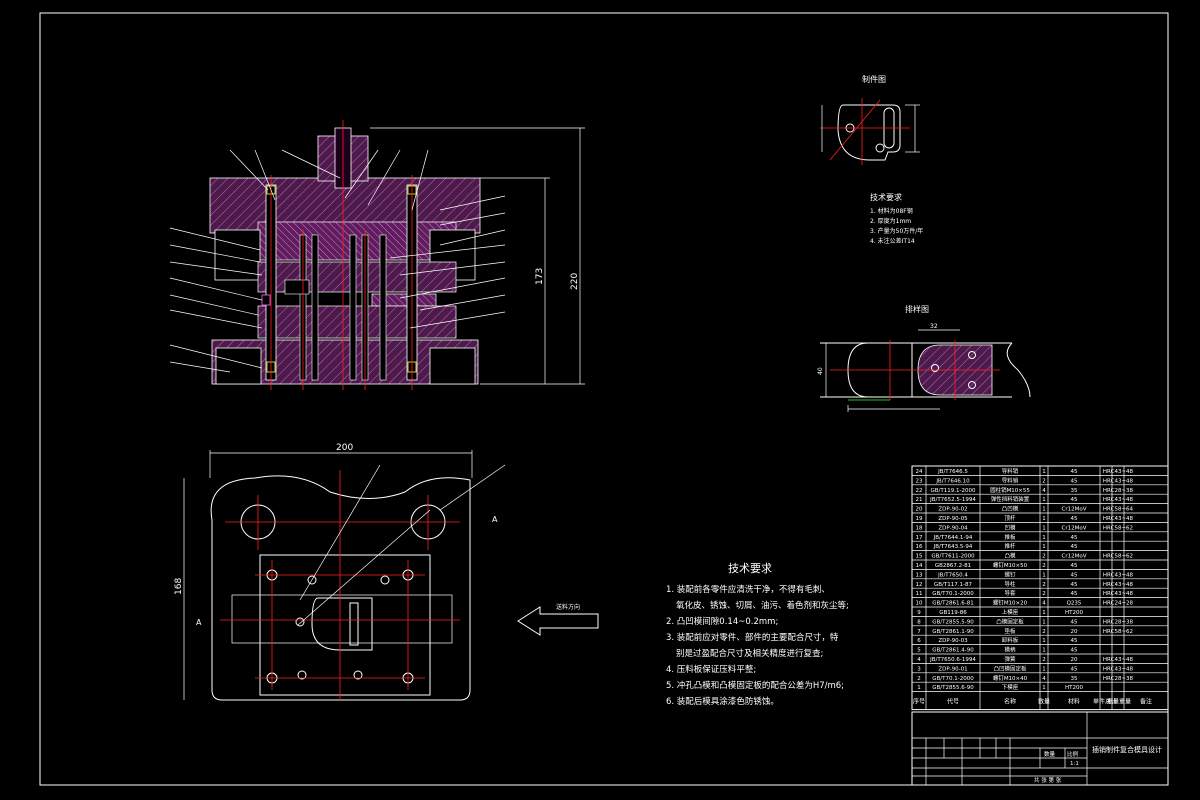 The width and height of the screenshot is (1200, 800). I want to click on bom-cell: 16, so click(919, 547).